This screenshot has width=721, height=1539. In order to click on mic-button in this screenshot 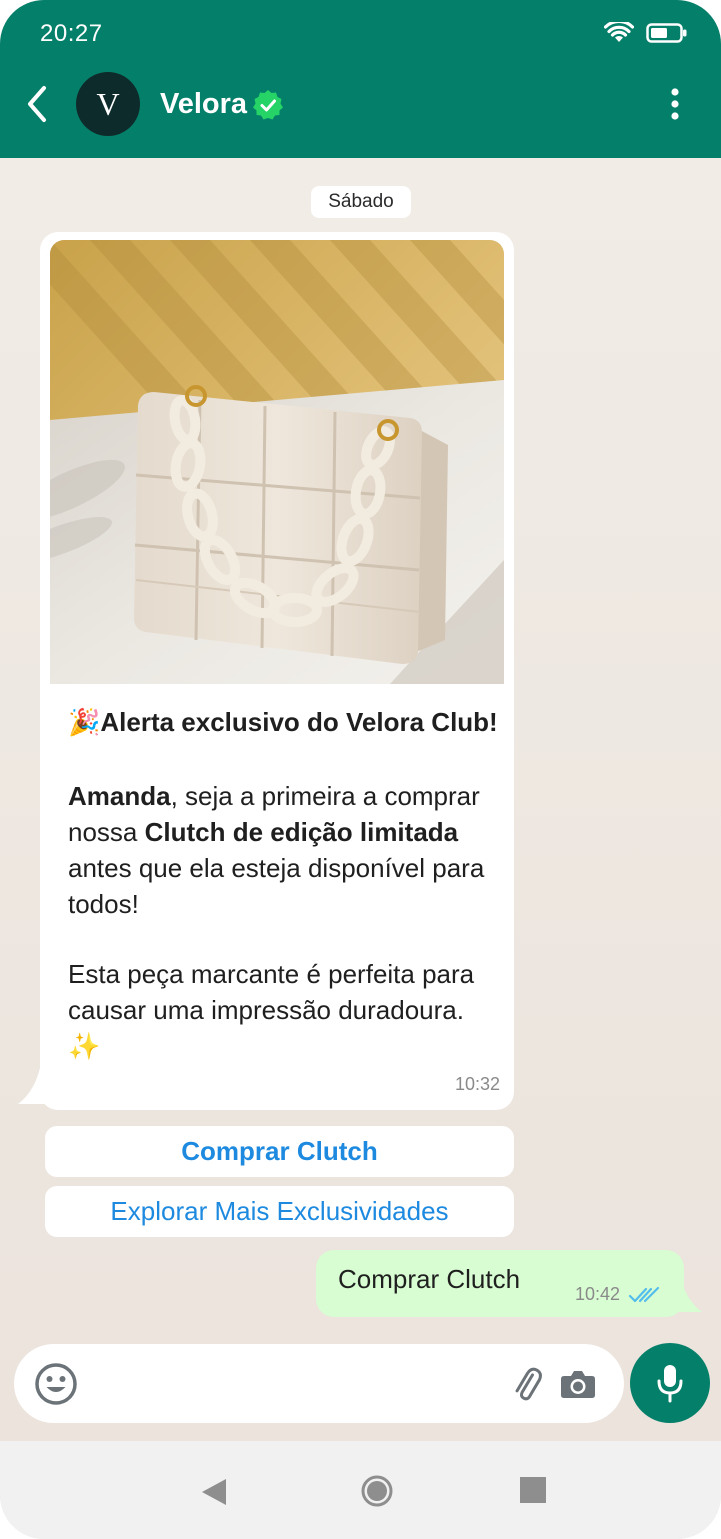, I will do `click(670, 1383)`.